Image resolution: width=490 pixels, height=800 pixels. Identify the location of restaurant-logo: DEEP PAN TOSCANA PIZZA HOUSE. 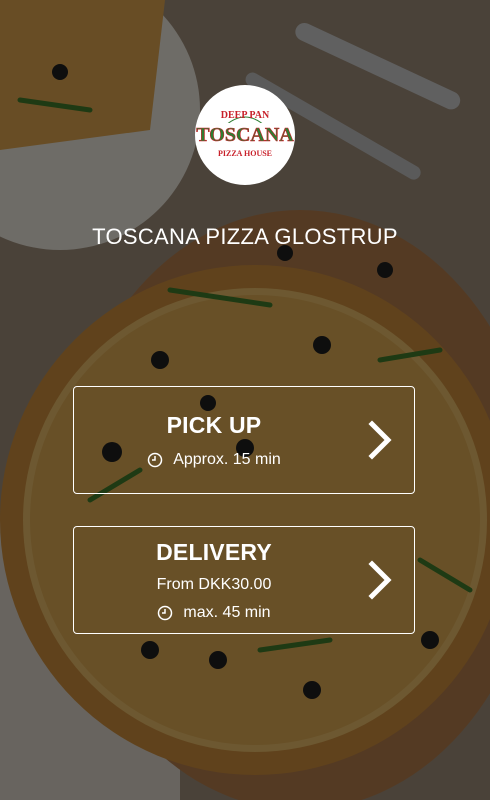
(245, 135).